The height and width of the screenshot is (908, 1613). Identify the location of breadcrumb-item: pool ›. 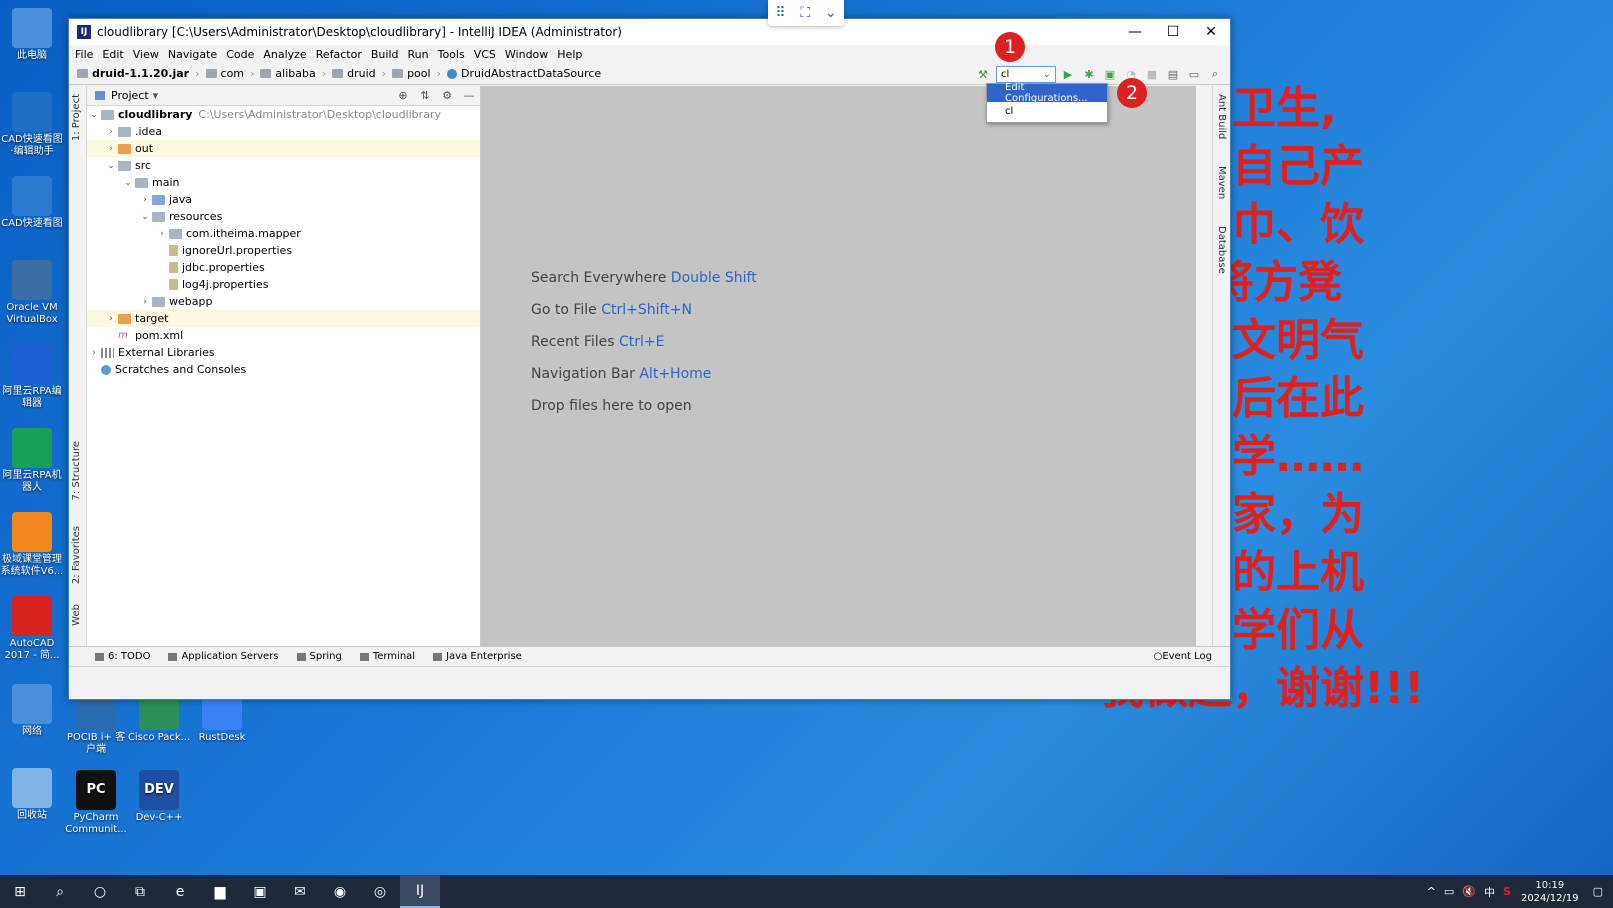
(416, 73).